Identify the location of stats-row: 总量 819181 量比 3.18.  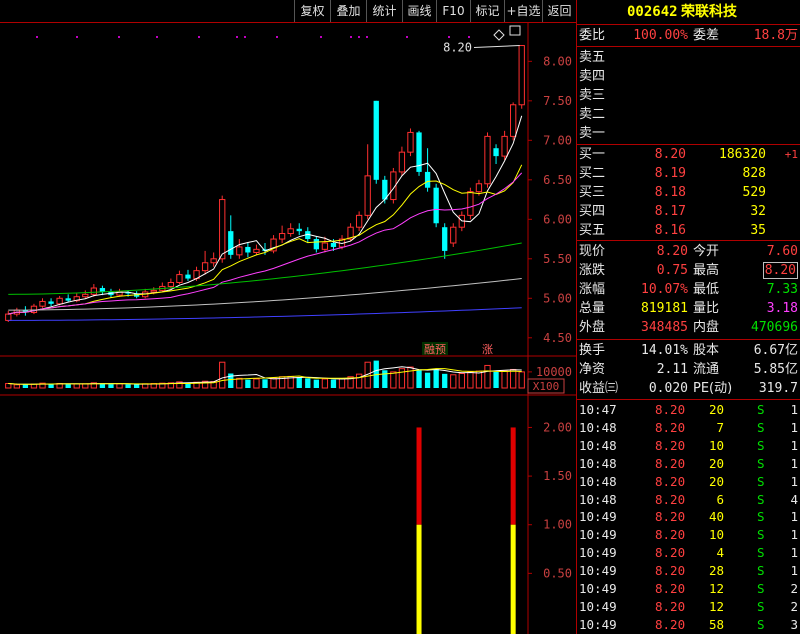
(688, 308).